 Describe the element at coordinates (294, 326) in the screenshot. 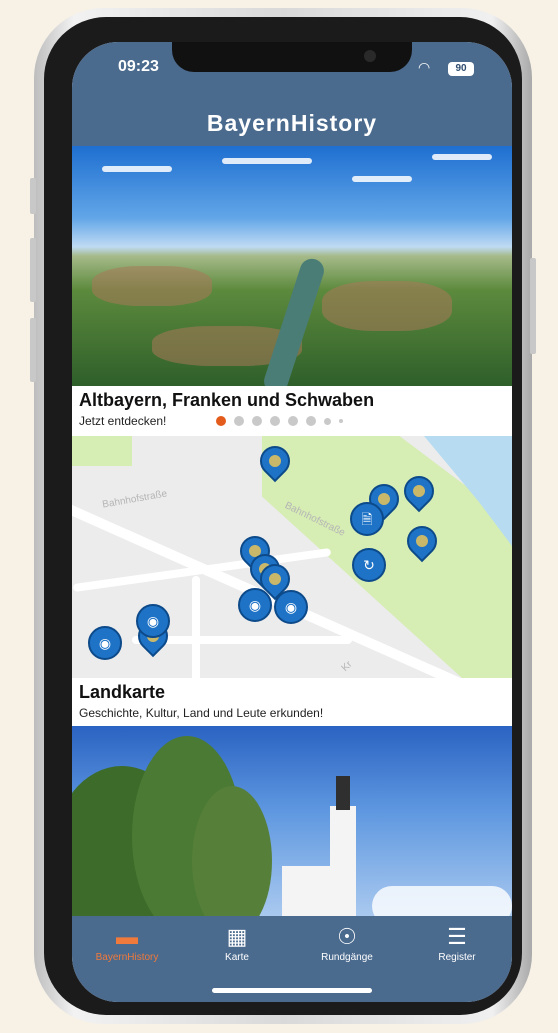

I see `river` at that location.